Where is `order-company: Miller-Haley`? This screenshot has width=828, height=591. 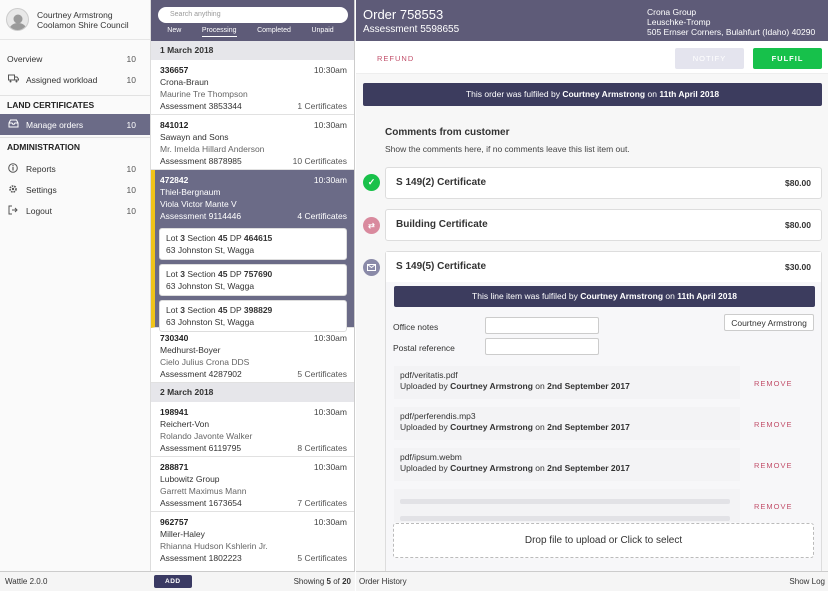 order-company: Miller-Haley is located at coordinates (182, 534).